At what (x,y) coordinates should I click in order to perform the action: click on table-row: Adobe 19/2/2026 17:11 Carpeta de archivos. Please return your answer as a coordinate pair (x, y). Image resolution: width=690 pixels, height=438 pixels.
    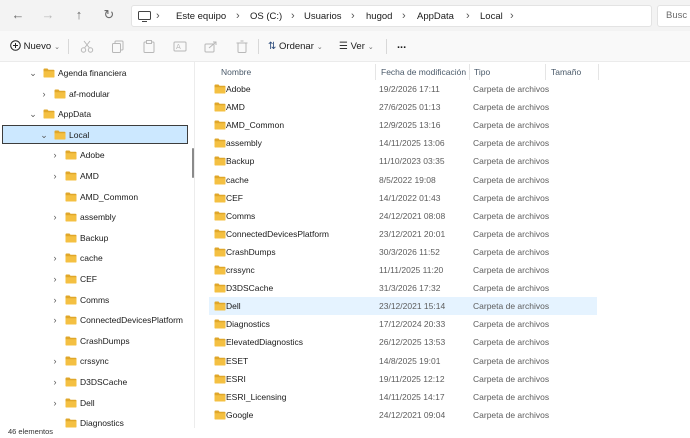
    Looking at the image, I should click on (403, 89).